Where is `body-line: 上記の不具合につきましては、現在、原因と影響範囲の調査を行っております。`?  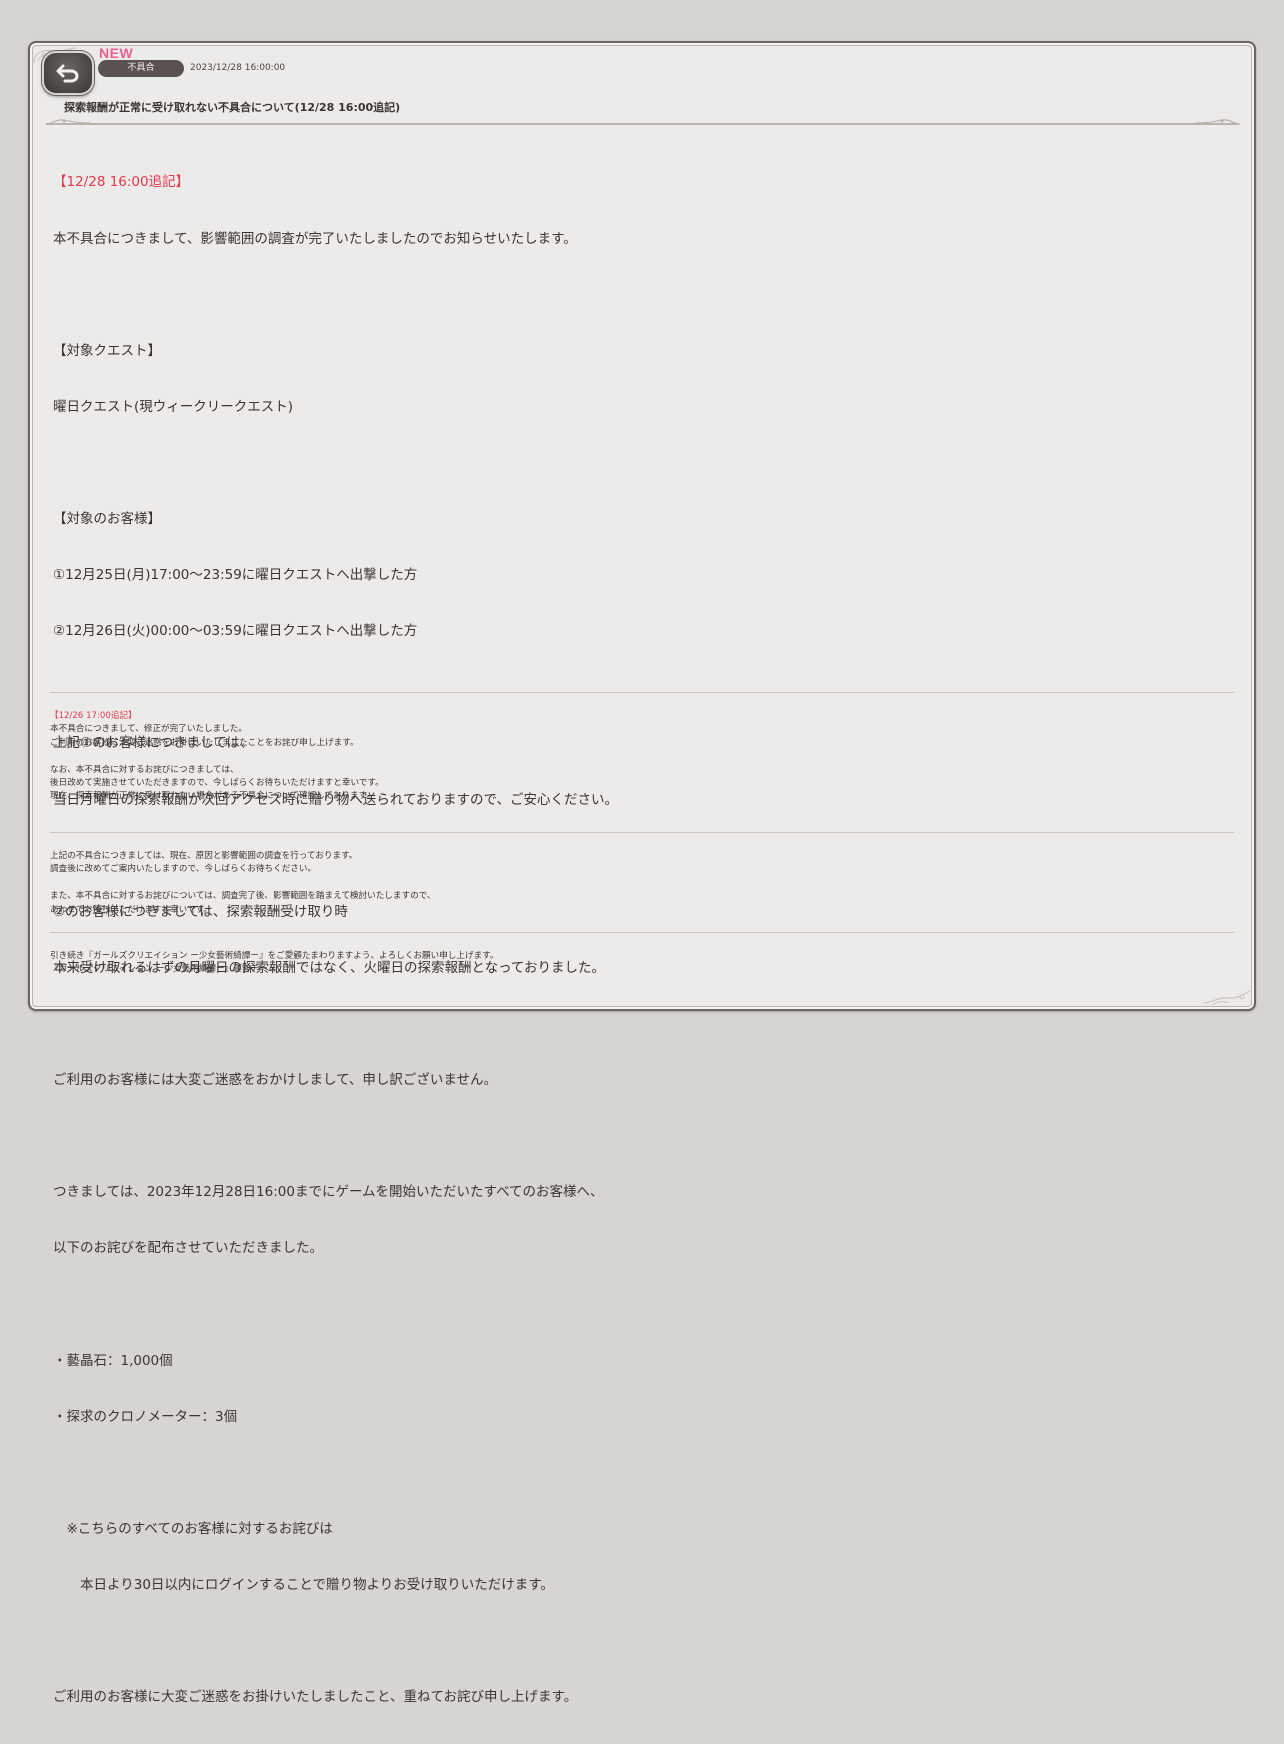
body-line: 上記の不具合につきましては、現在、原因と影響範囲の調査を行っております。 is located at coordinates (204, 856).